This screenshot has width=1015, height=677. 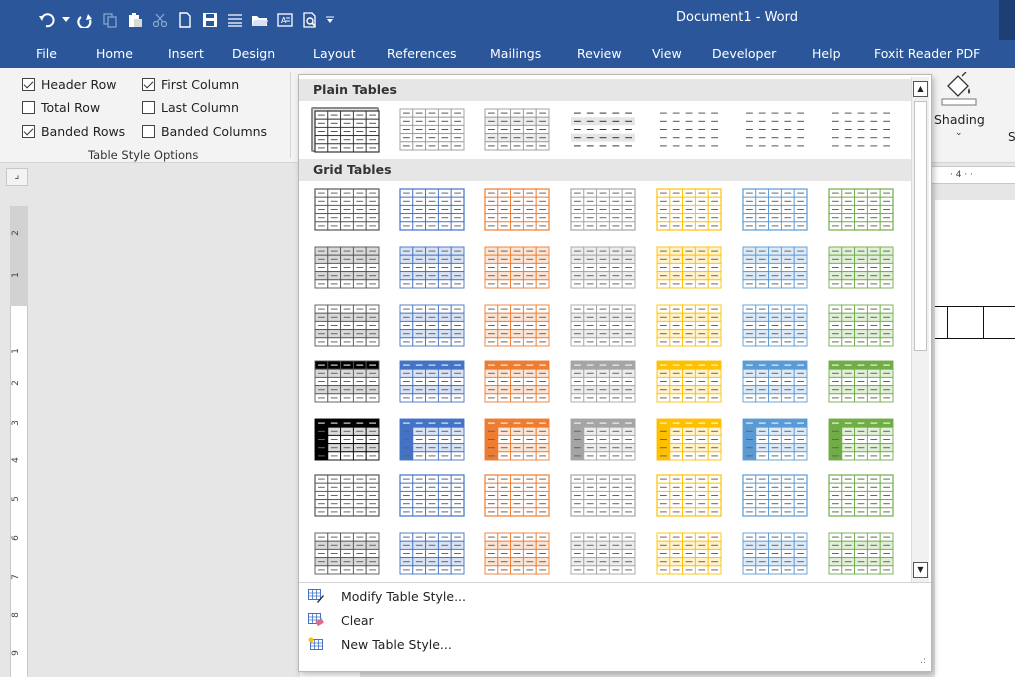 I want to click on cut-icon, so click(x=160, y=20).